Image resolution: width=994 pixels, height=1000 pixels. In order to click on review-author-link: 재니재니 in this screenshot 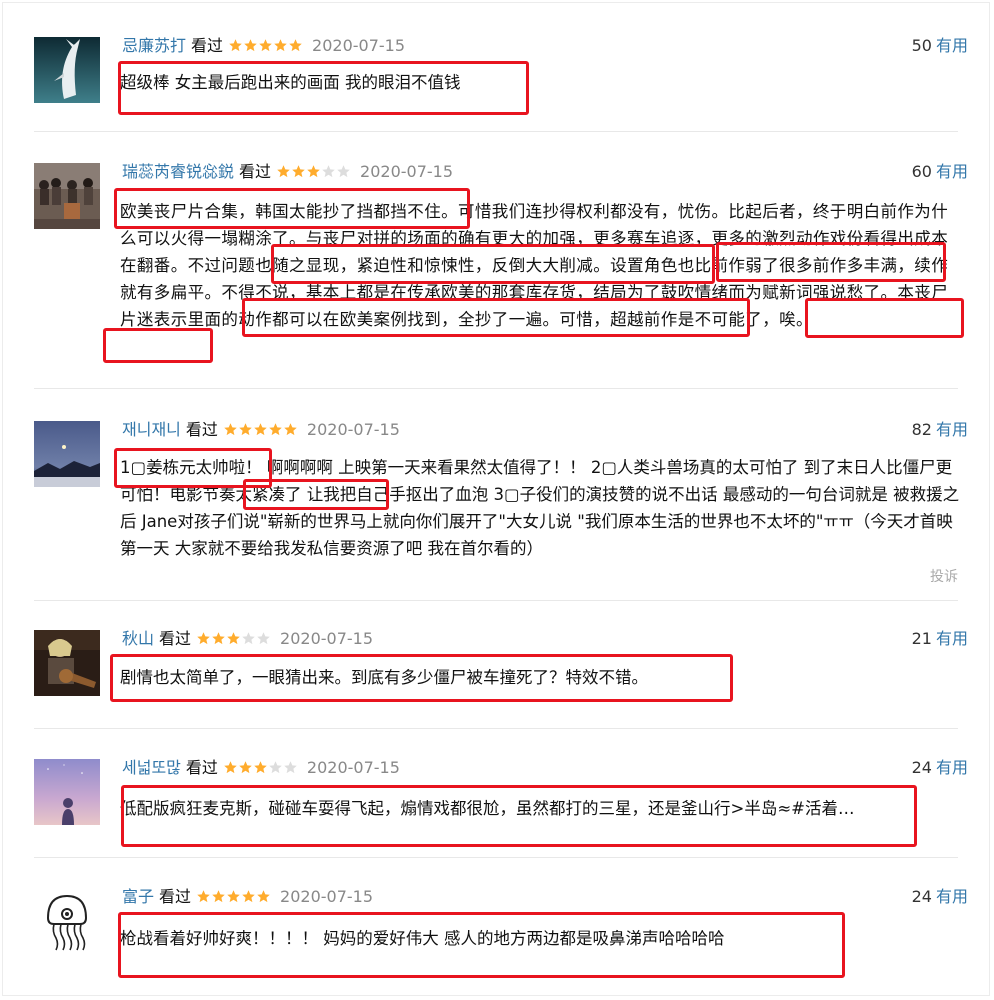, I will do `click(151, 429)`.